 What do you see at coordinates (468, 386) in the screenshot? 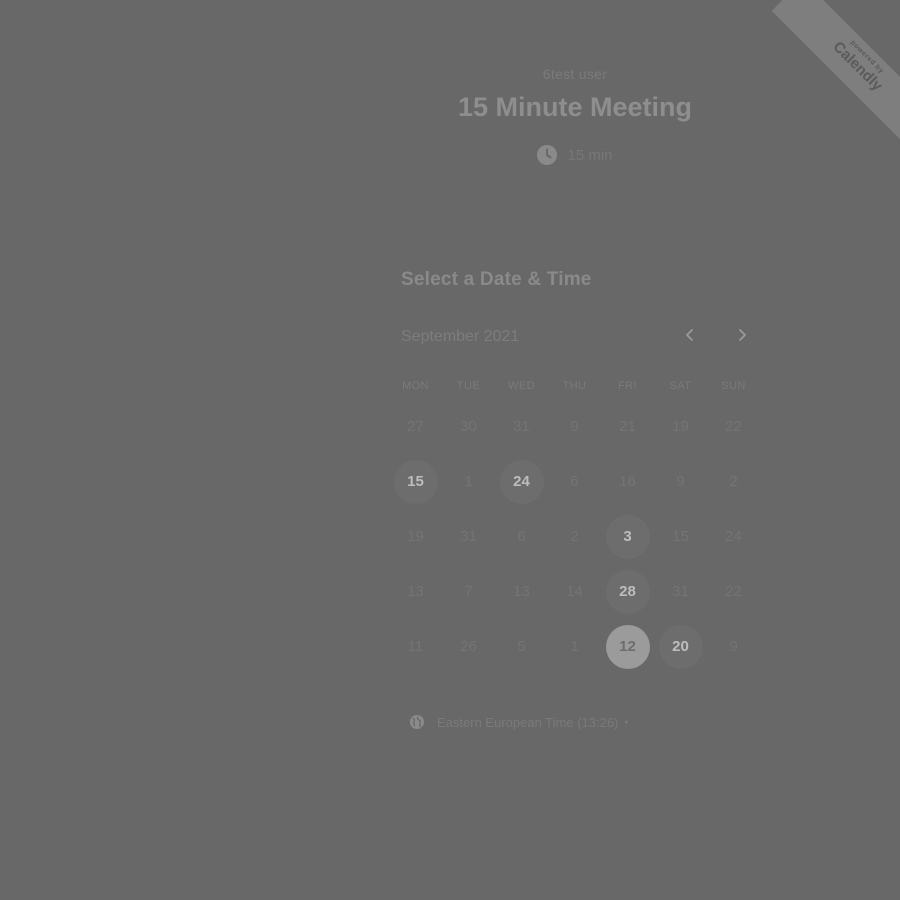
I see `weekday-label: TUE` at bounding box center [468, 386].